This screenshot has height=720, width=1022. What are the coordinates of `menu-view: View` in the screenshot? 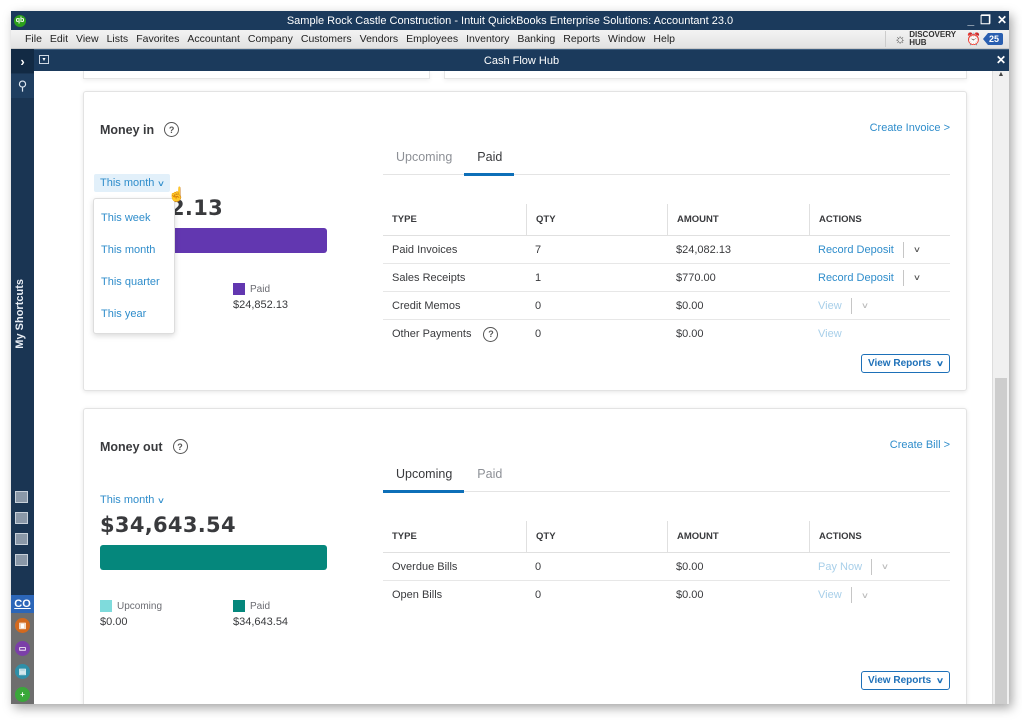 It's located at (87, 39).